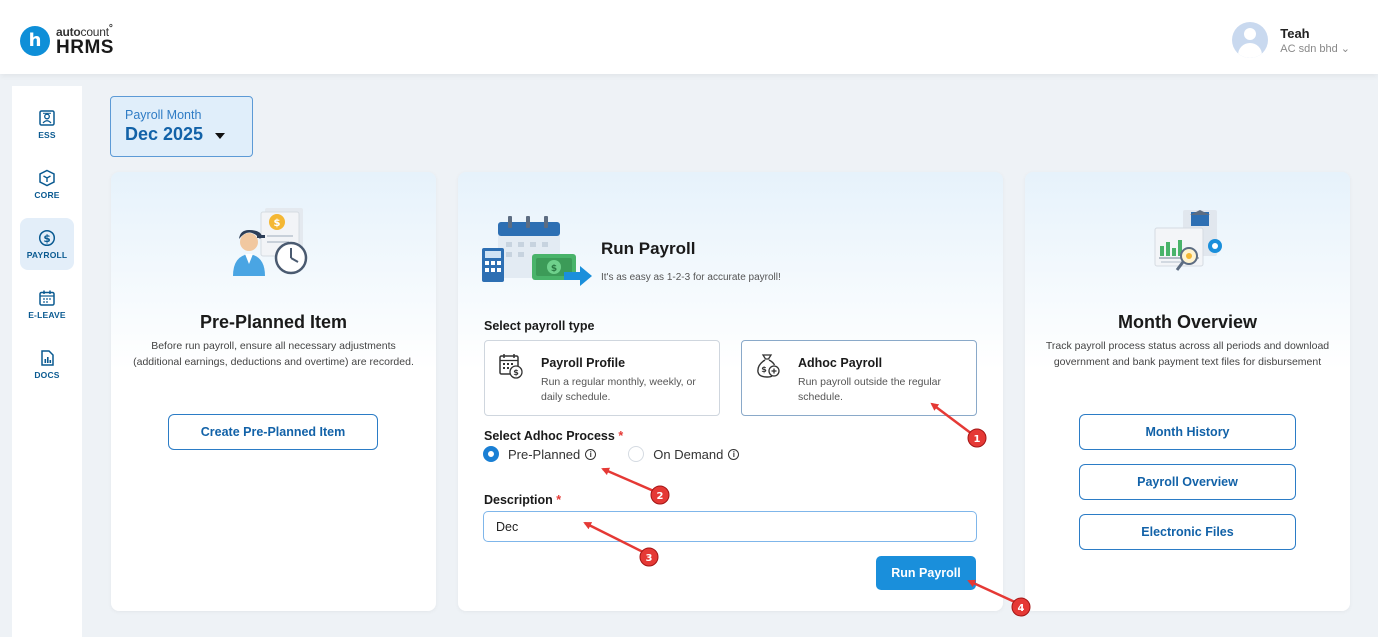  Describe the element at coordinates (163, 115) in the screenshot. I see `payroll-month-label: Payroll Month` at that location.